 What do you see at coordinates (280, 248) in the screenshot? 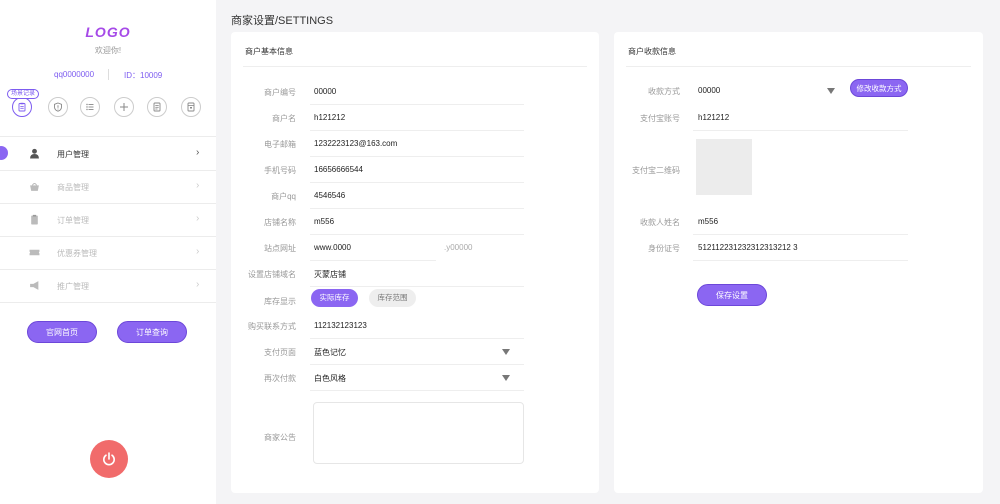
I see `site-label: 站点网址` at bounding box center [280, 248].